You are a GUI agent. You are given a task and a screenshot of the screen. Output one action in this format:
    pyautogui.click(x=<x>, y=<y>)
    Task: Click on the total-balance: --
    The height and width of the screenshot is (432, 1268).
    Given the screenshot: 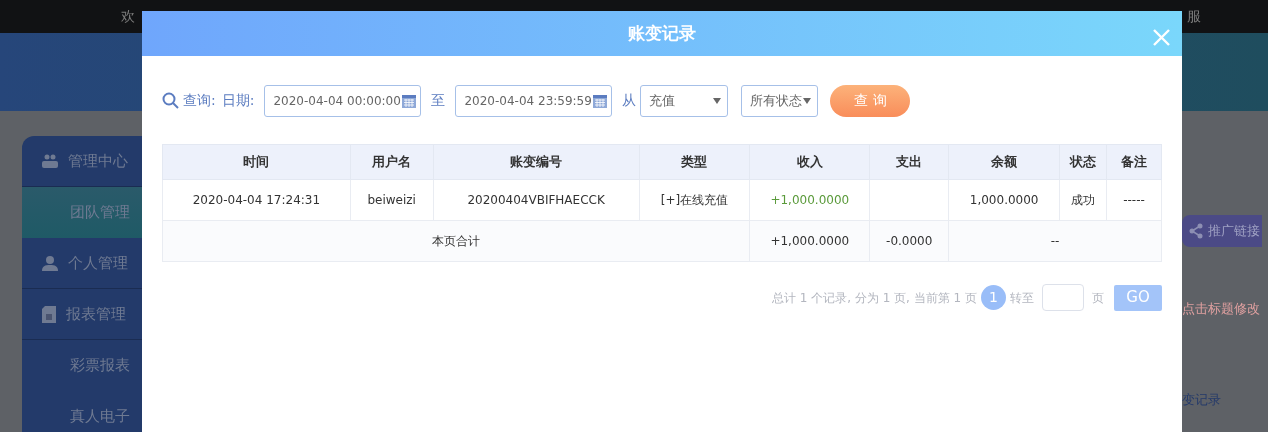 What is the action you would take?
    pyautogui.click(x=1055, y=241)
    